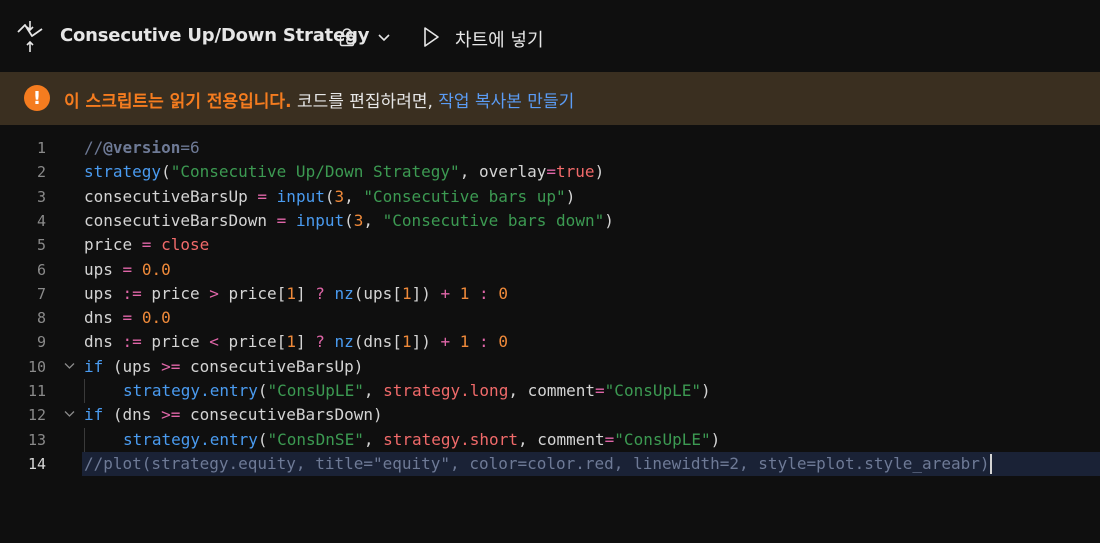 The image size is (1100, 543). I want to click on text-caret, so click(991, 464).